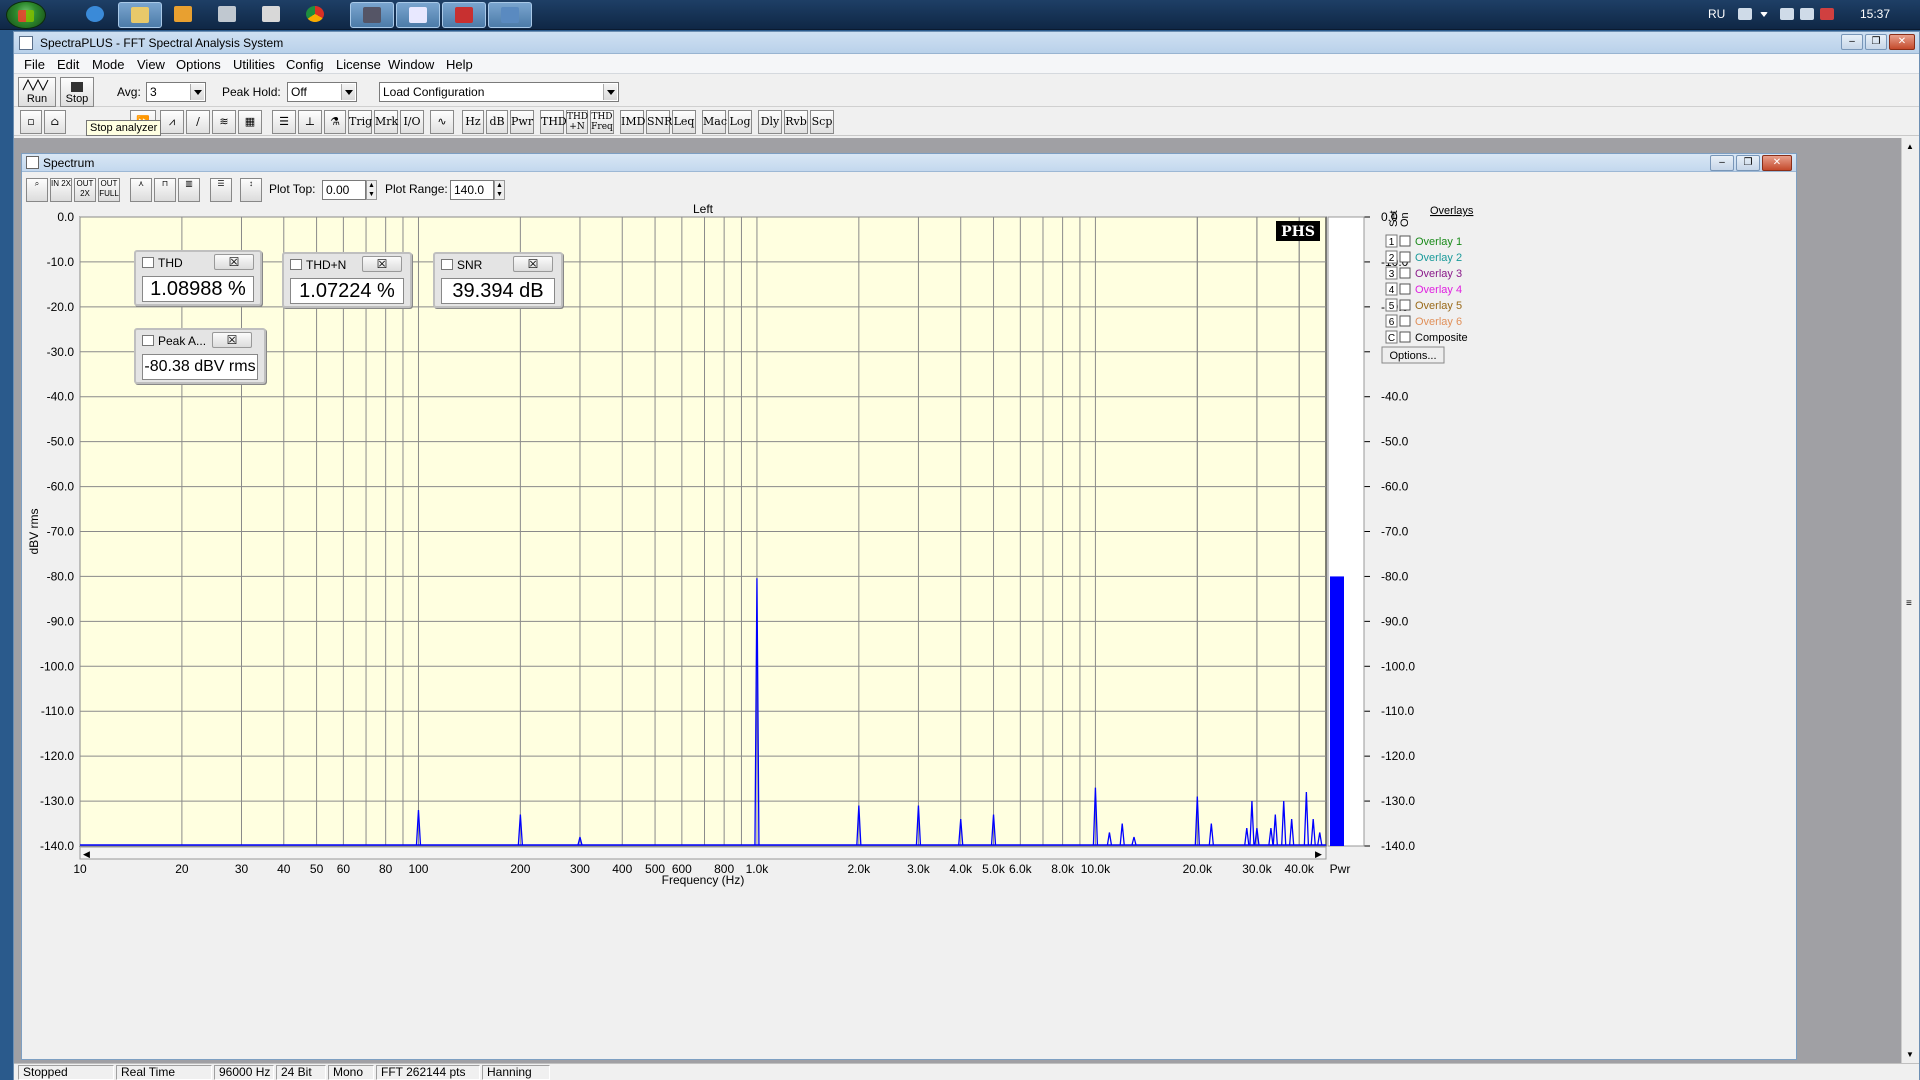 The image size is (1920, 1080). What do you see at coordinates (533, 264) in the screenshot?
I see `snr-meter-close-icon: ☒` at bounding box center [533, 264].